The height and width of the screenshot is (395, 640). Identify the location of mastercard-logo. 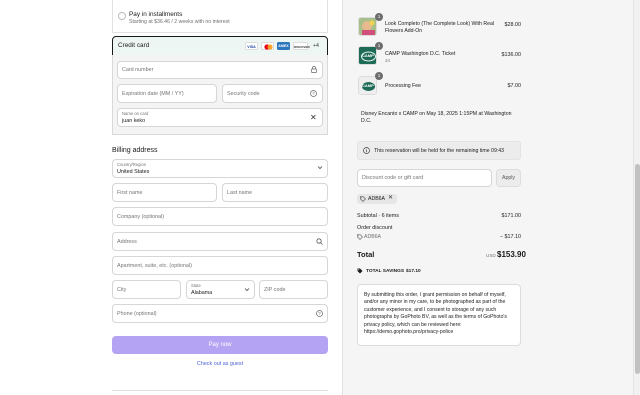
(267, 46).